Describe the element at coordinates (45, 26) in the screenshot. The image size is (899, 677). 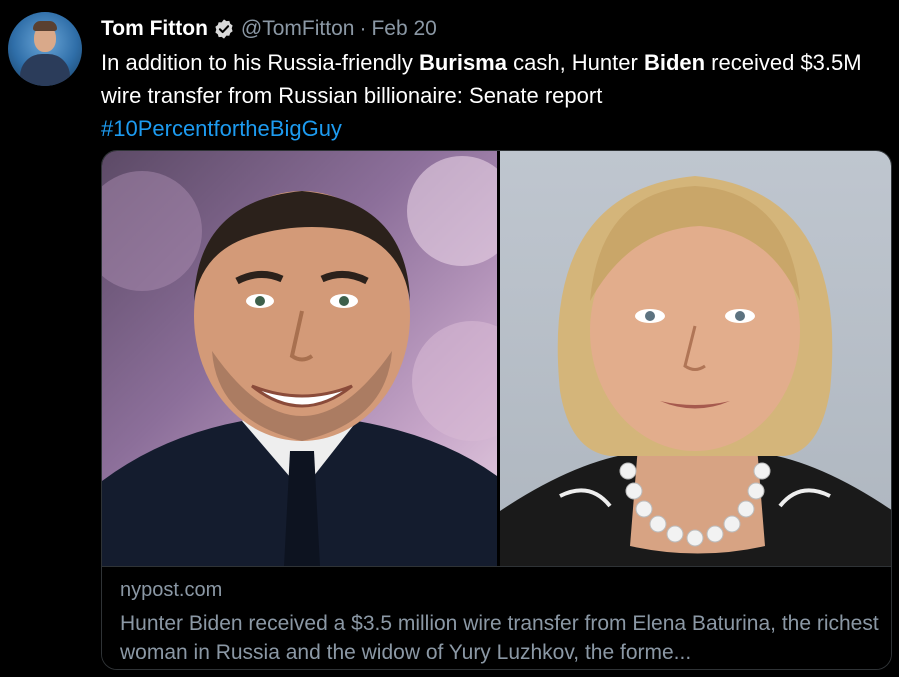
I see `avatar-hair-shape` at that location.